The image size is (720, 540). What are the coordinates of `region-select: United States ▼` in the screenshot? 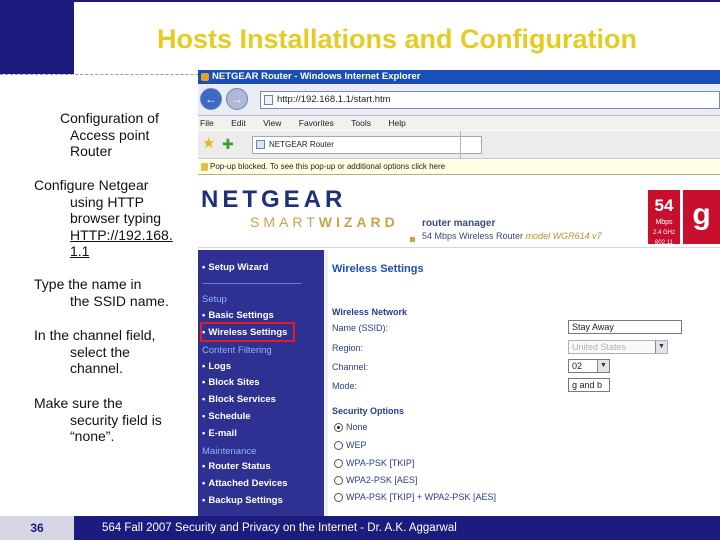 It's located at (618, 347).